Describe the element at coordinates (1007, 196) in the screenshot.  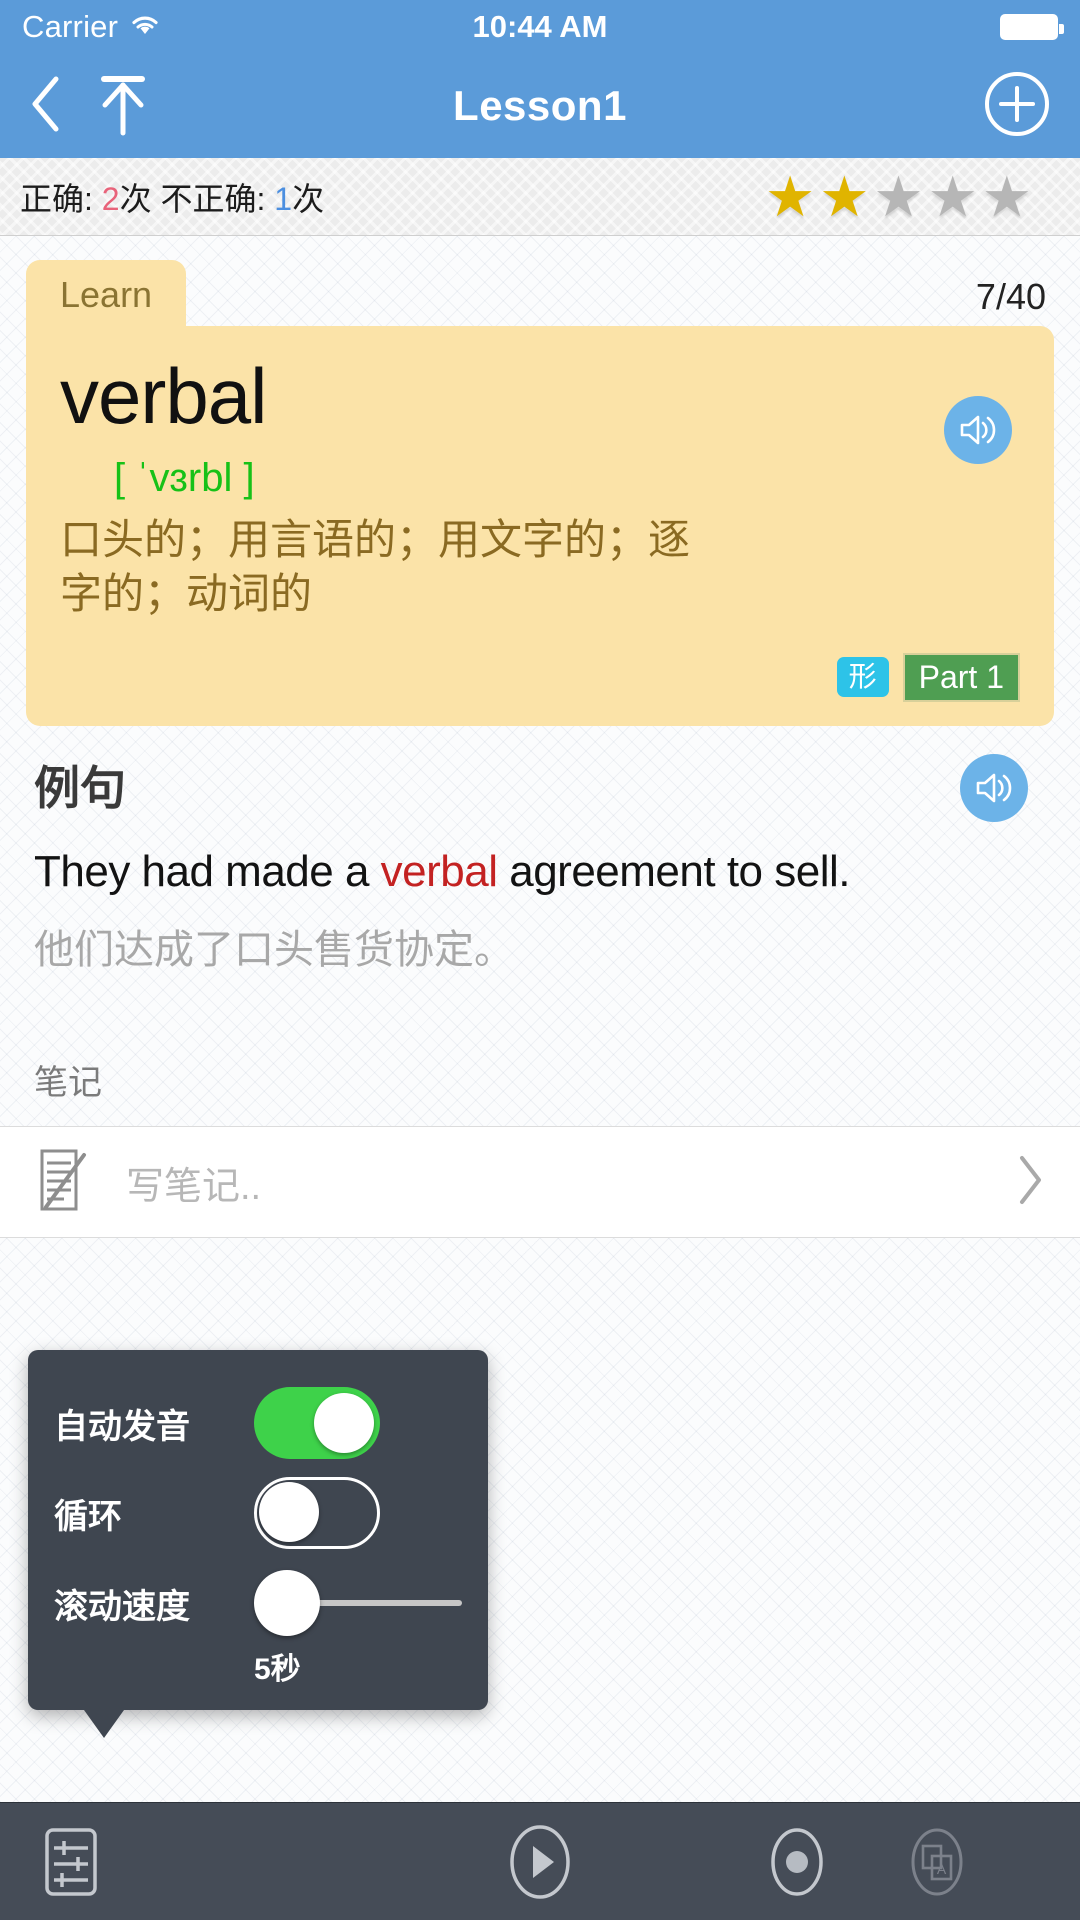
I see `star-5: ★` at that location.